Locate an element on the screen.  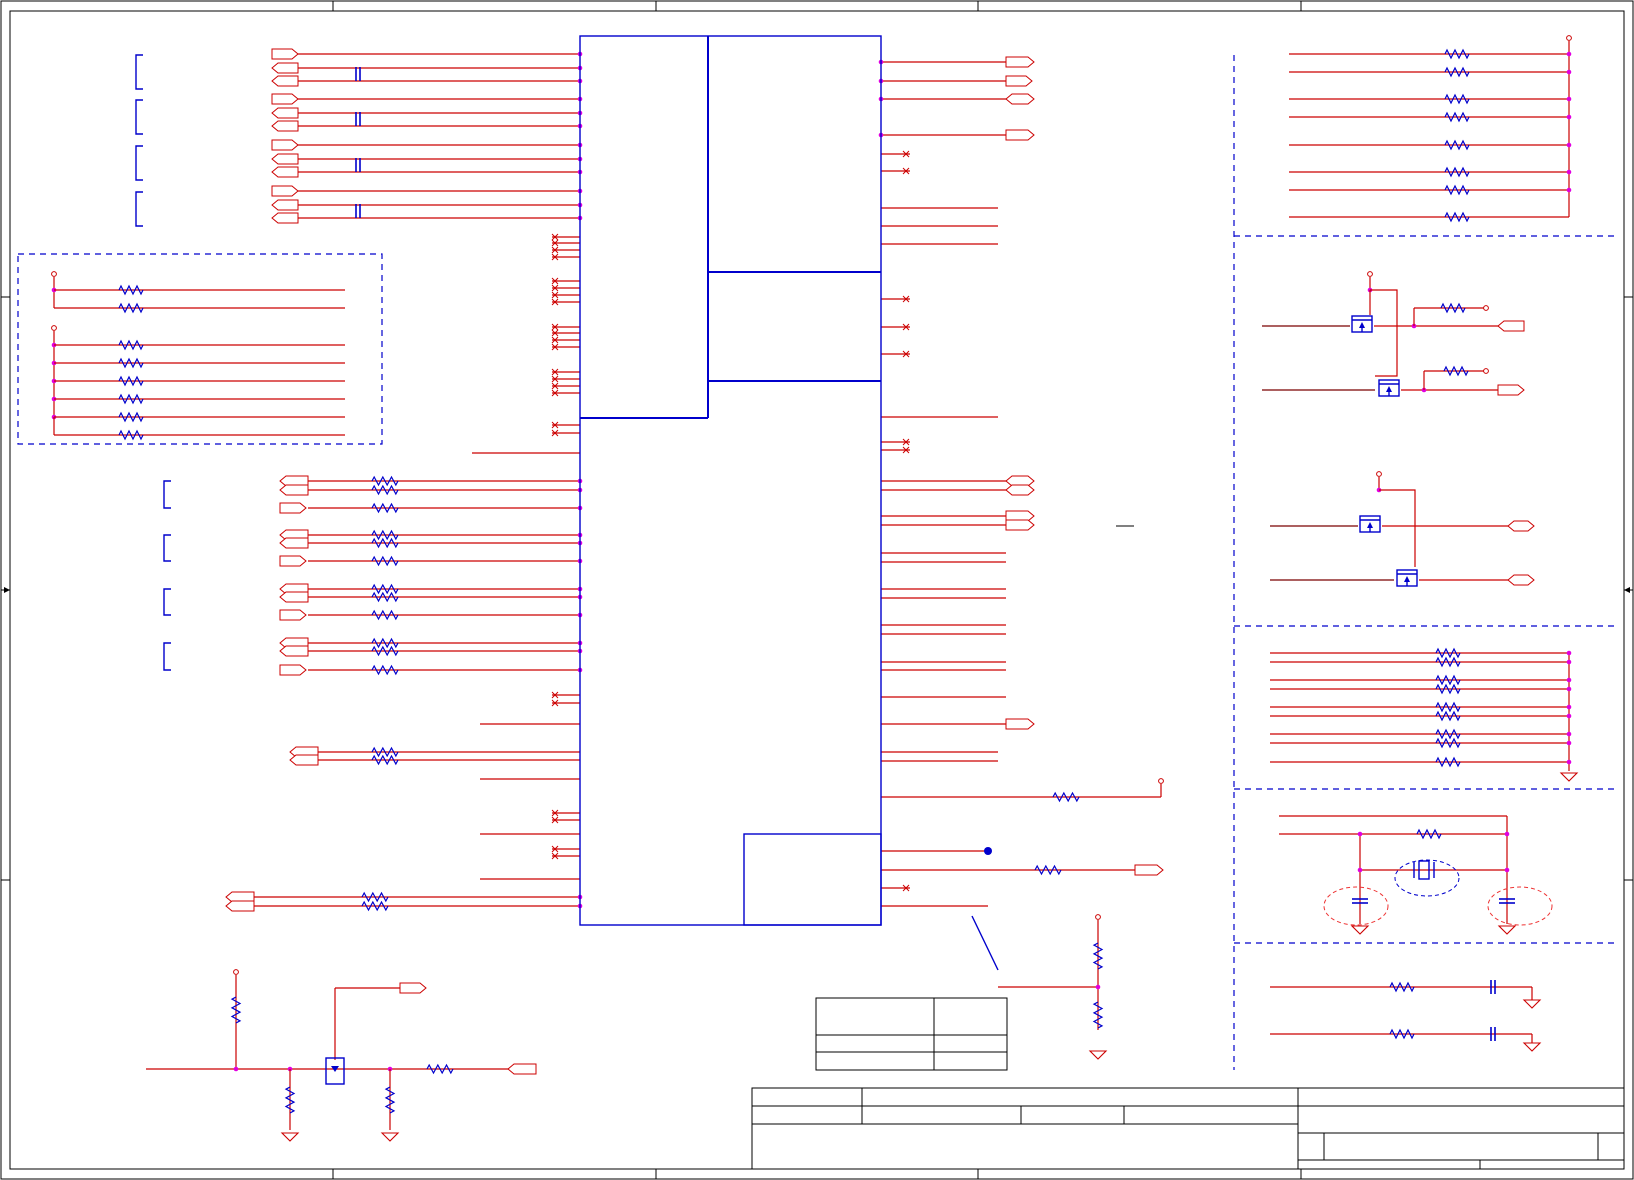
annotation-line is located at coordinates (985, 943).